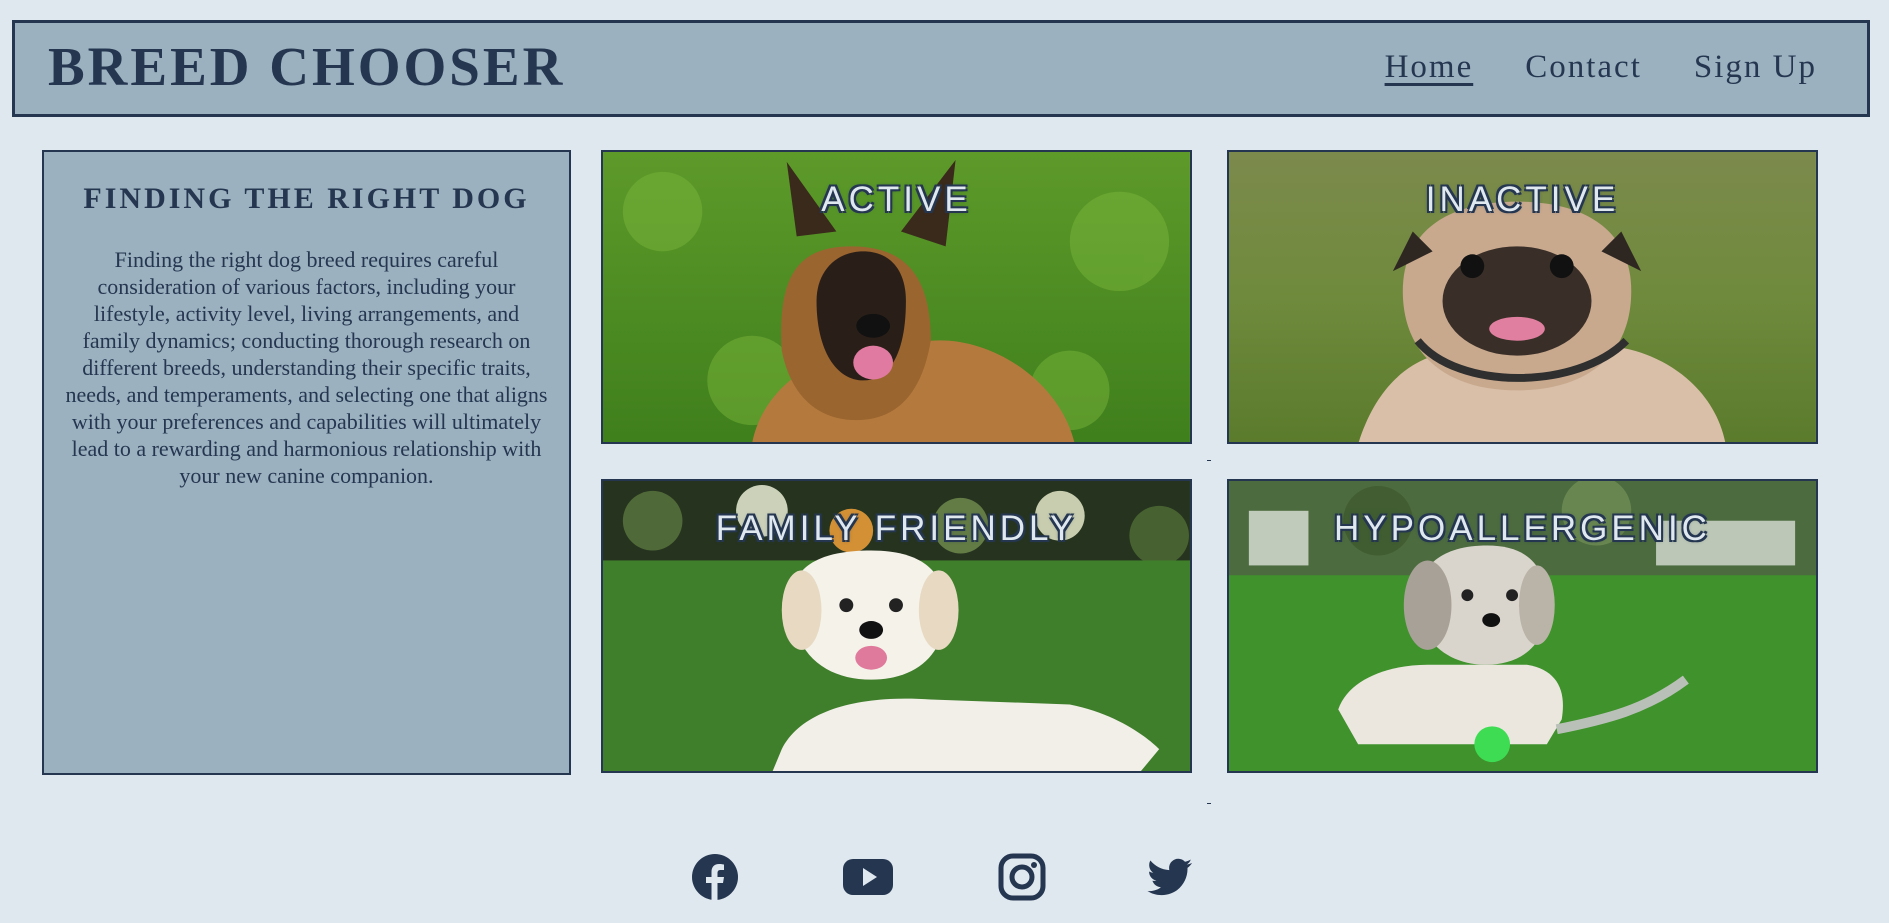  I want to click on youtube-icon, so click(868, 877).